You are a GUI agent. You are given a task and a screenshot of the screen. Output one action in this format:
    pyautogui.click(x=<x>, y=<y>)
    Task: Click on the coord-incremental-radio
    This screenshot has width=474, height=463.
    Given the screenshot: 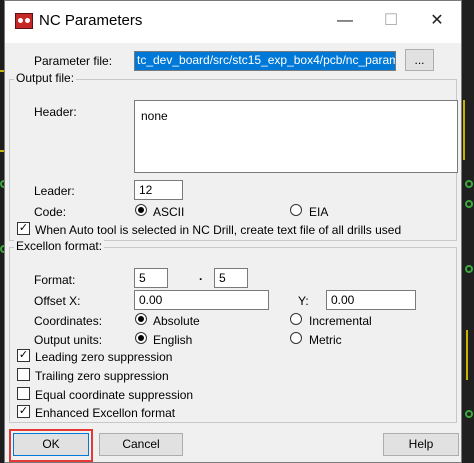 What is the action you would take?
    pyautogui.click(x=296, y=319)
    